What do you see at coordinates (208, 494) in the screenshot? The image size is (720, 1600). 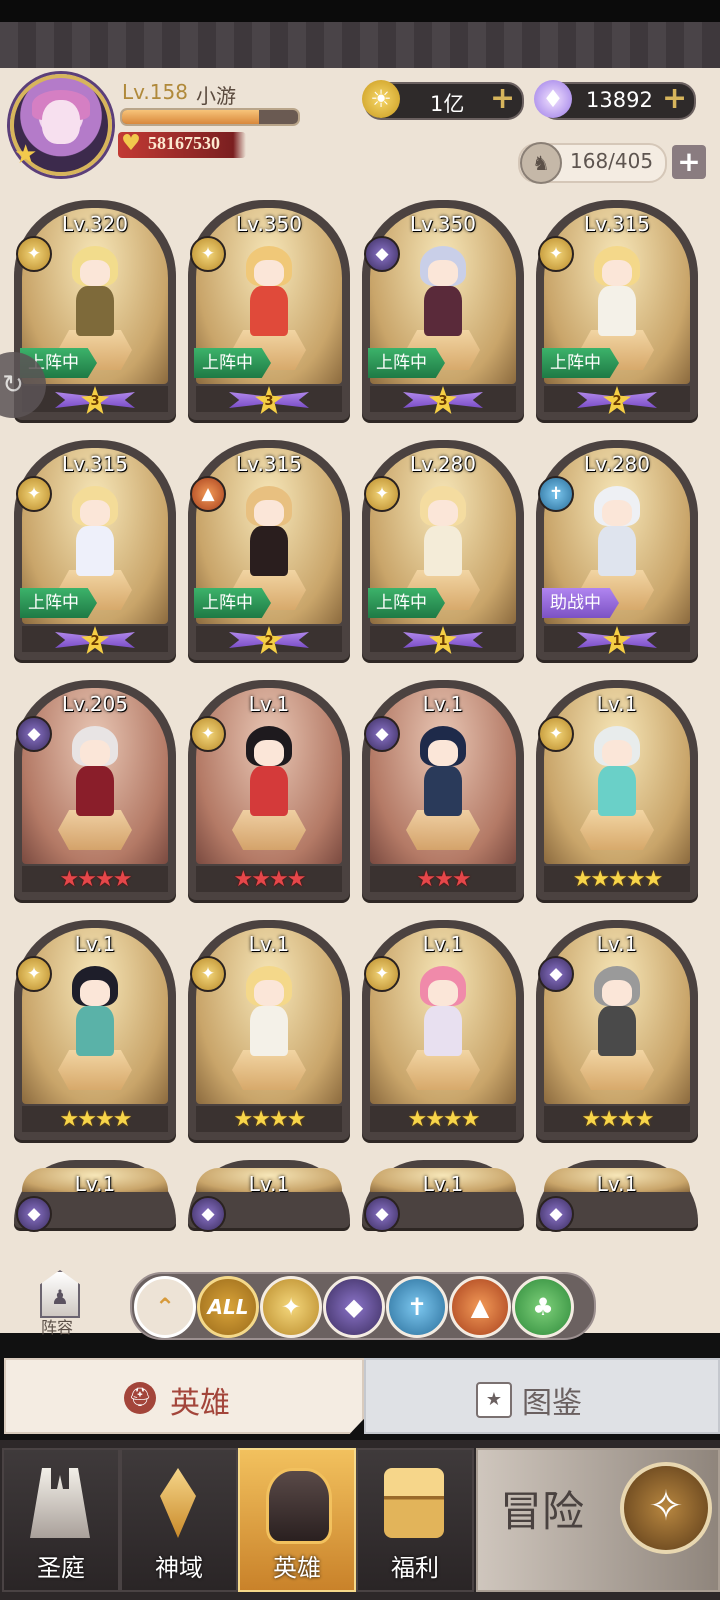 I see `wolf-faction-icon: ▲` at bounding box center [208, 494].